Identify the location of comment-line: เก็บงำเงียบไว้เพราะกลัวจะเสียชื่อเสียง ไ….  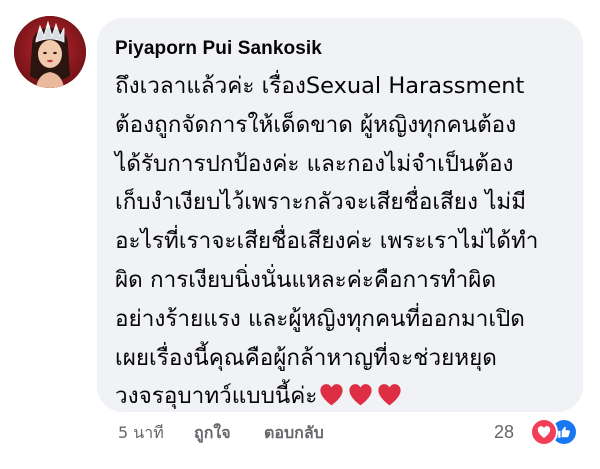
(321, 202).